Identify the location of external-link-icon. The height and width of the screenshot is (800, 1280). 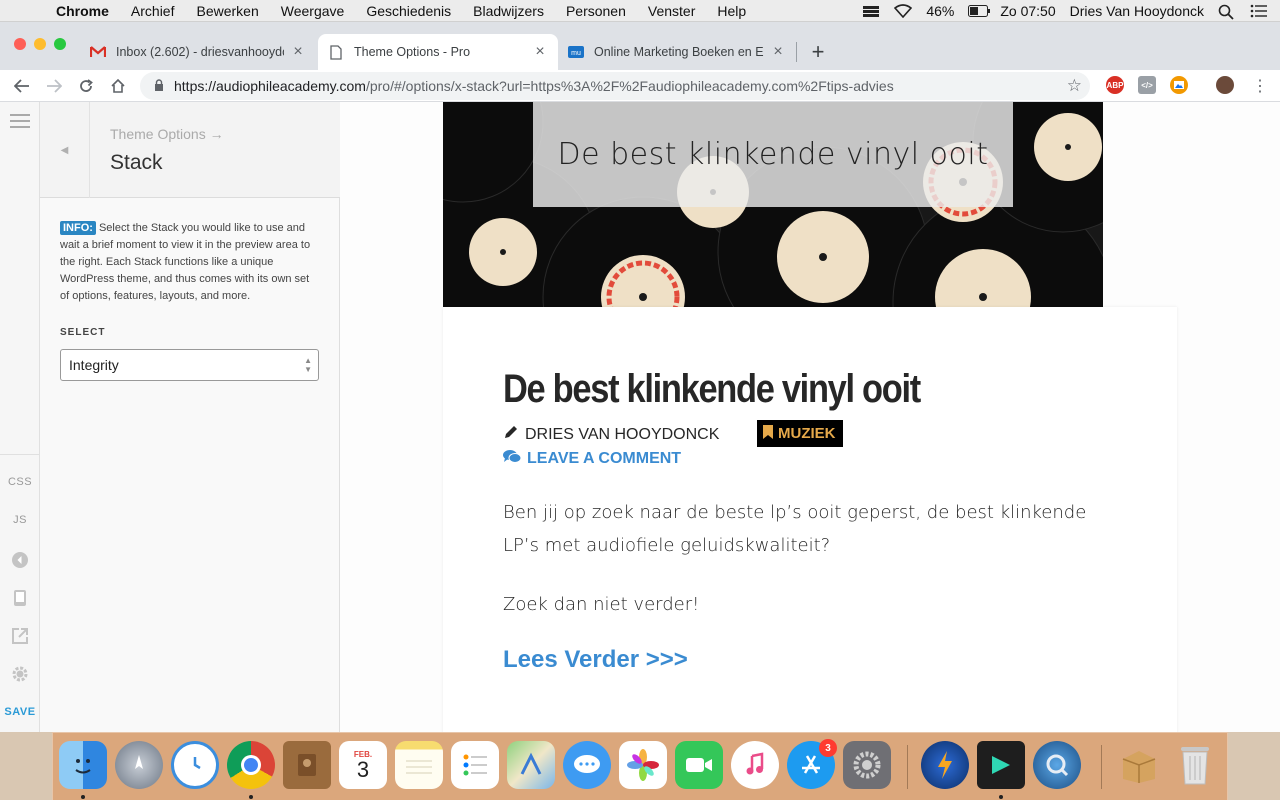
(20, 636).